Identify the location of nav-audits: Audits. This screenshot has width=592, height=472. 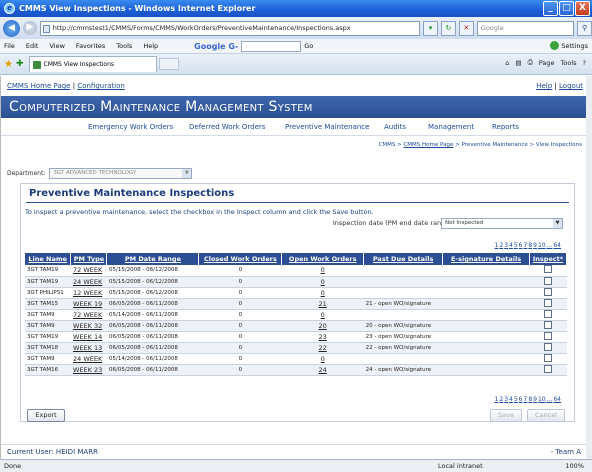
(395, 127).